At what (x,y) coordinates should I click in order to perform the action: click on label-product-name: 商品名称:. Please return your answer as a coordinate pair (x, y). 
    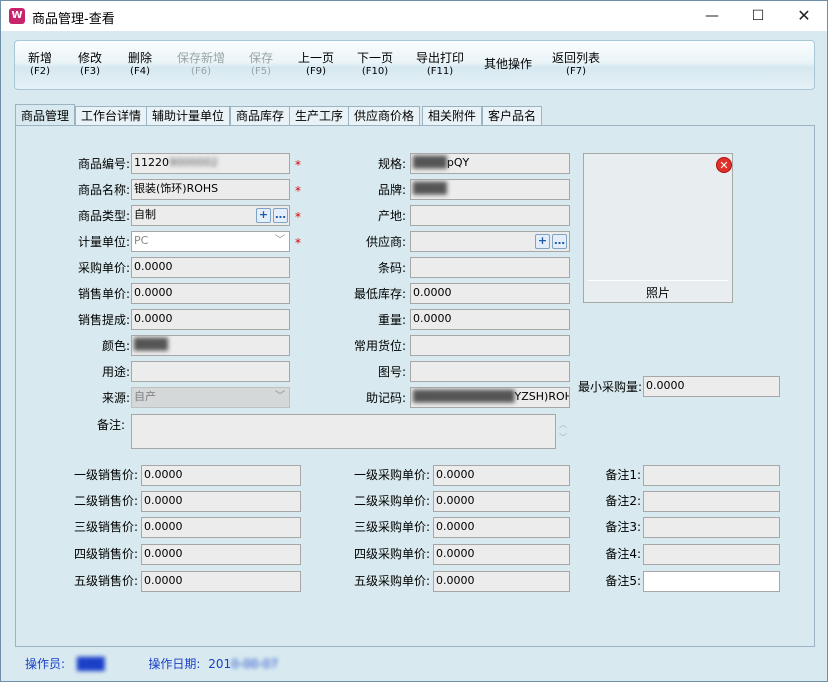
    Looking at the image, I should click on (103, 190).